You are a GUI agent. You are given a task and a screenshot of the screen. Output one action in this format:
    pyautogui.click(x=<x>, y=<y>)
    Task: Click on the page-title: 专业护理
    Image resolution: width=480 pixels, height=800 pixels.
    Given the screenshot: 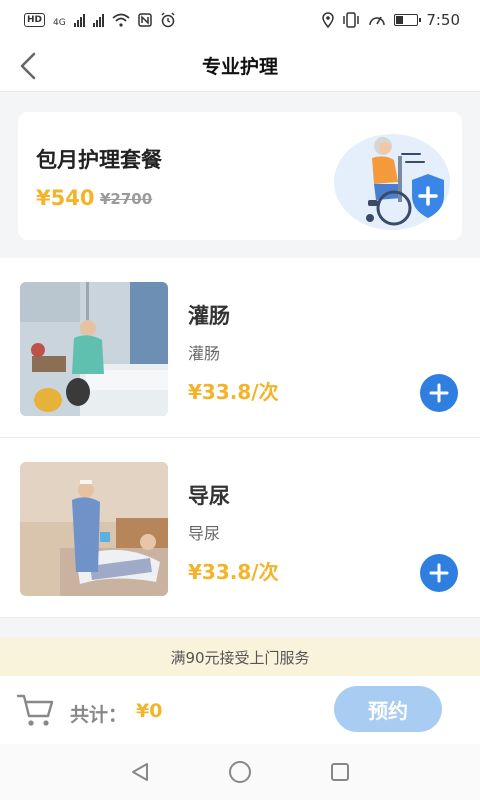 What is the action you would take?
    pyautogui.click(x=239, y=67)
    